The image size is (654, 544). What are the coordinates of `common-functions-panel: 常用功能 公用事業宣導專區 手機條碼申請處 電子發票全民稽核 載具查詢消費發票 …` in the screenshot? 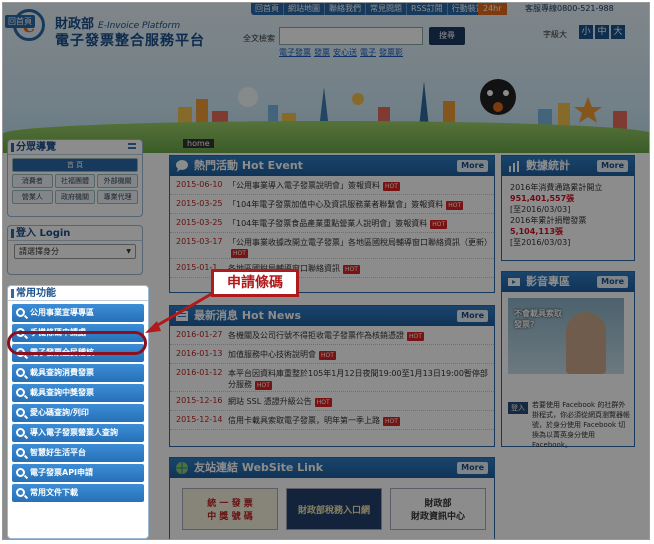 It's located at (78, 412).